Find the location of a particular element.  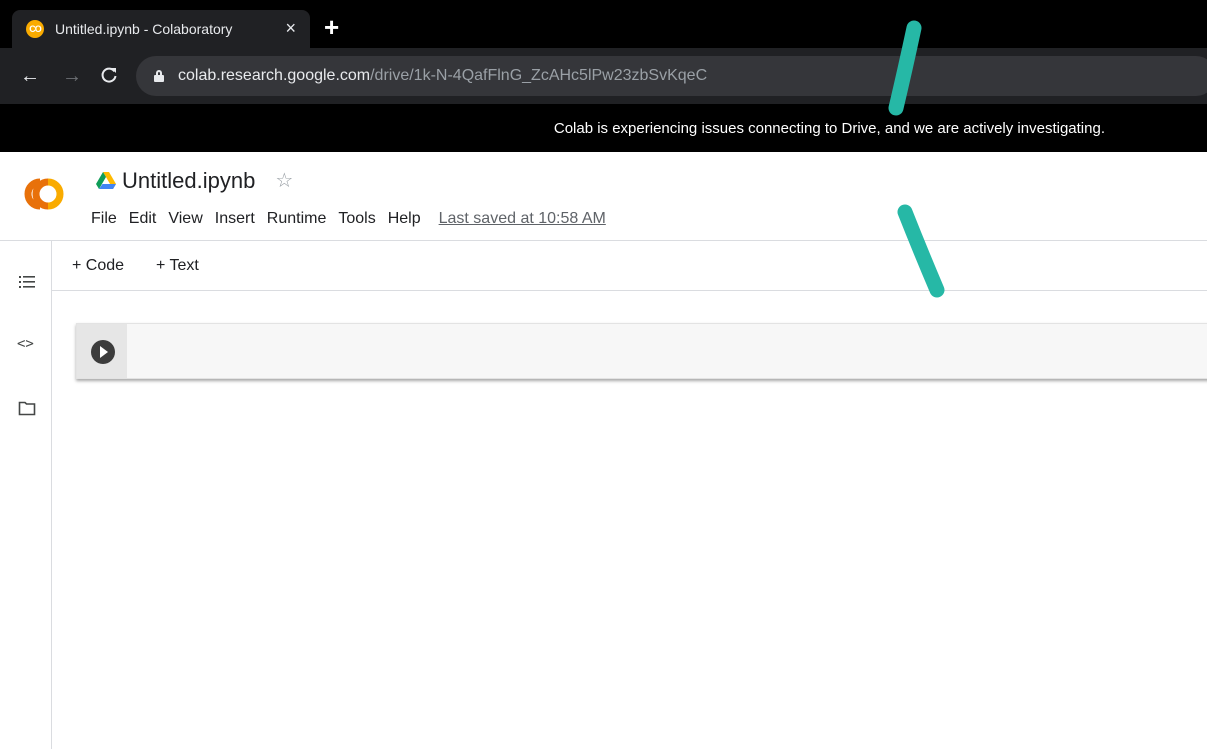

colab-favicon-icon: CO is located at coordinates (35, 29).